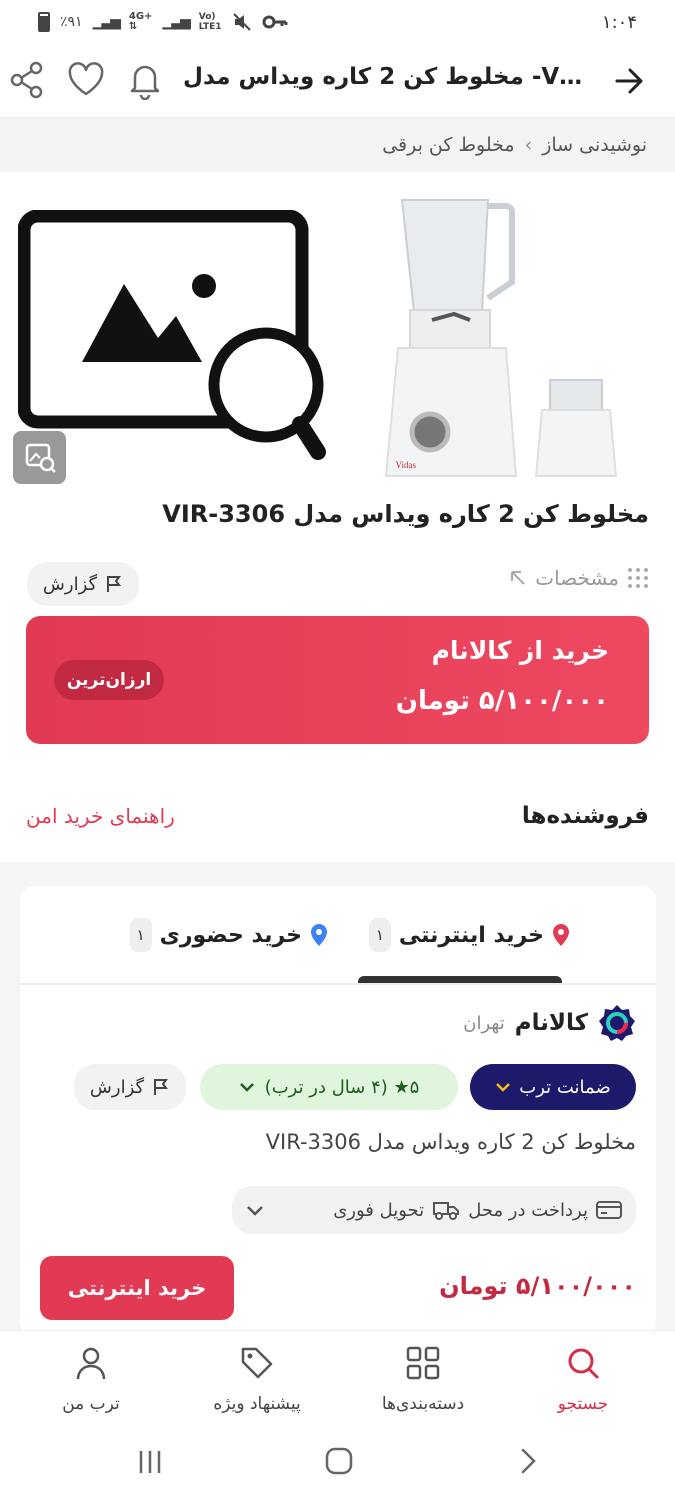 This screenshot has width=675, height=1500. What do you see at coordinates (619, 22) in the screenshot?
I see `clock: ۱:۰۴` at bounding box center [619, 22].